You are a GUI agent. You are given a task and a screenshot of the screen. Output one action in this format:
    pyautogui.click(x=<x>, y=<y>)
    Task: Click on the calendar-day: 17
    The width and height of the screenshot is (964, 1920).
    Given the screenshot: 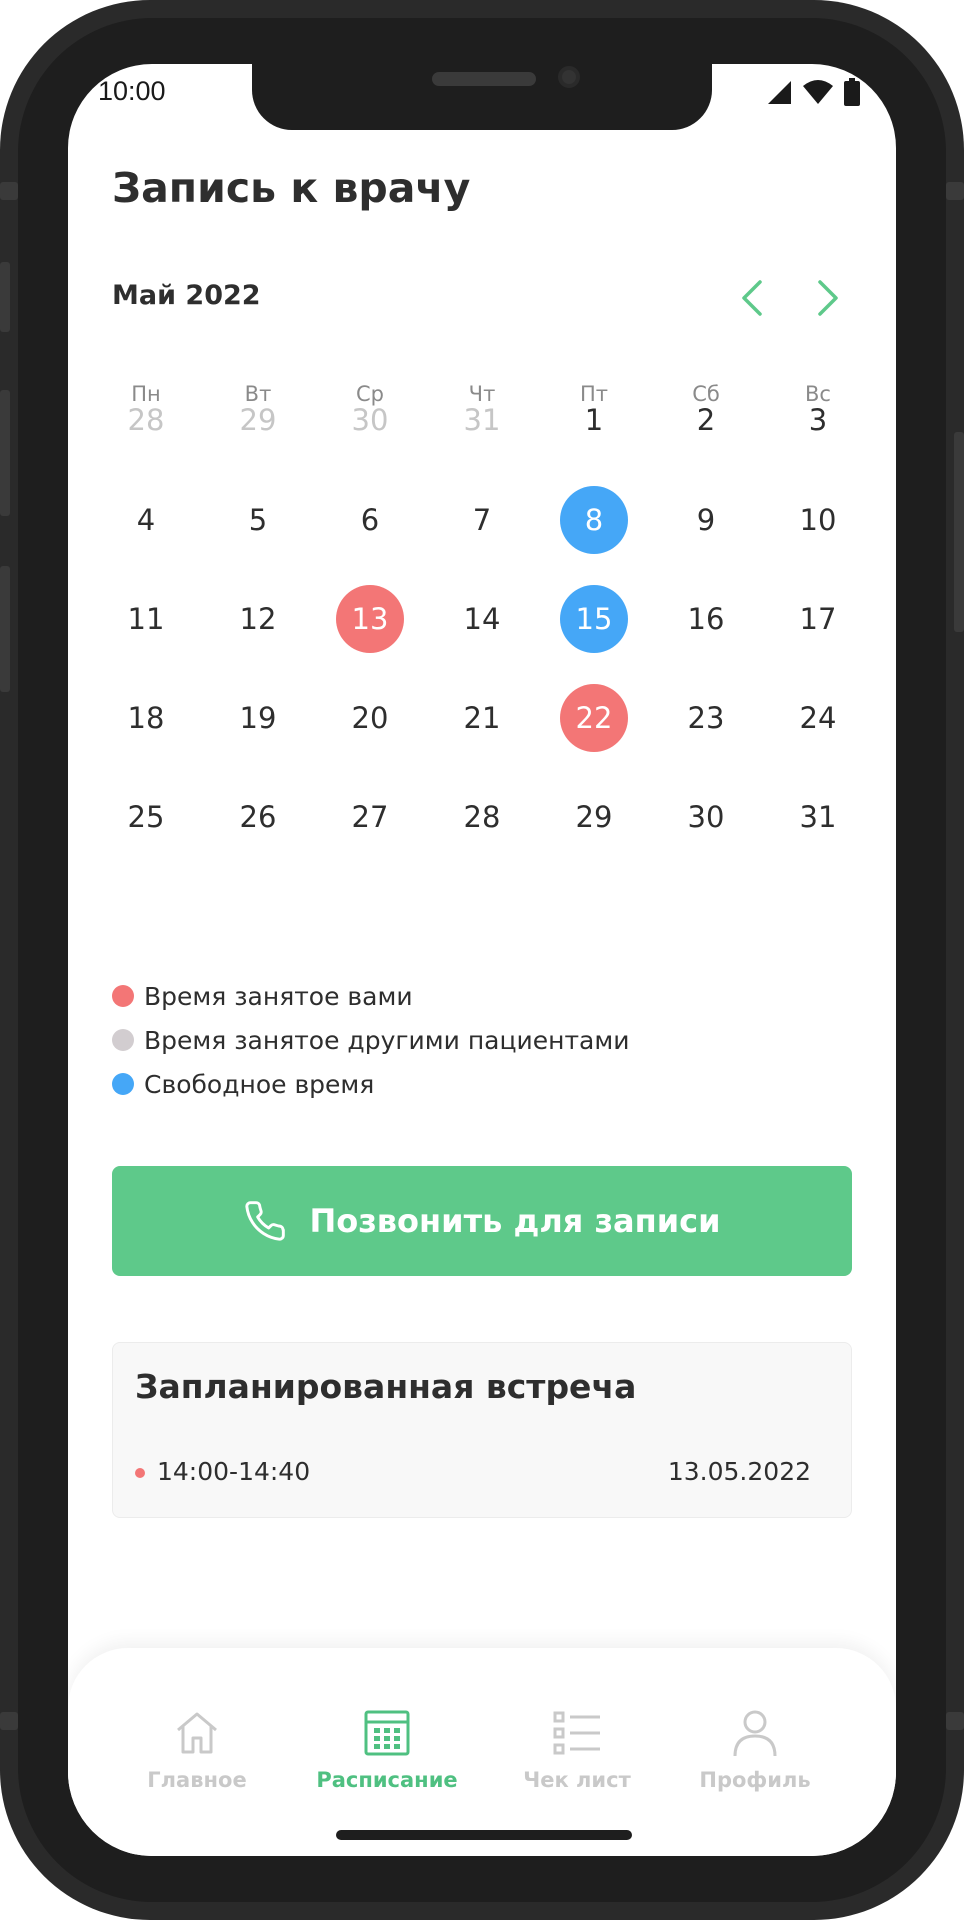 What is the action you would take?
    pyautogui.click(x=818, y=619)
    